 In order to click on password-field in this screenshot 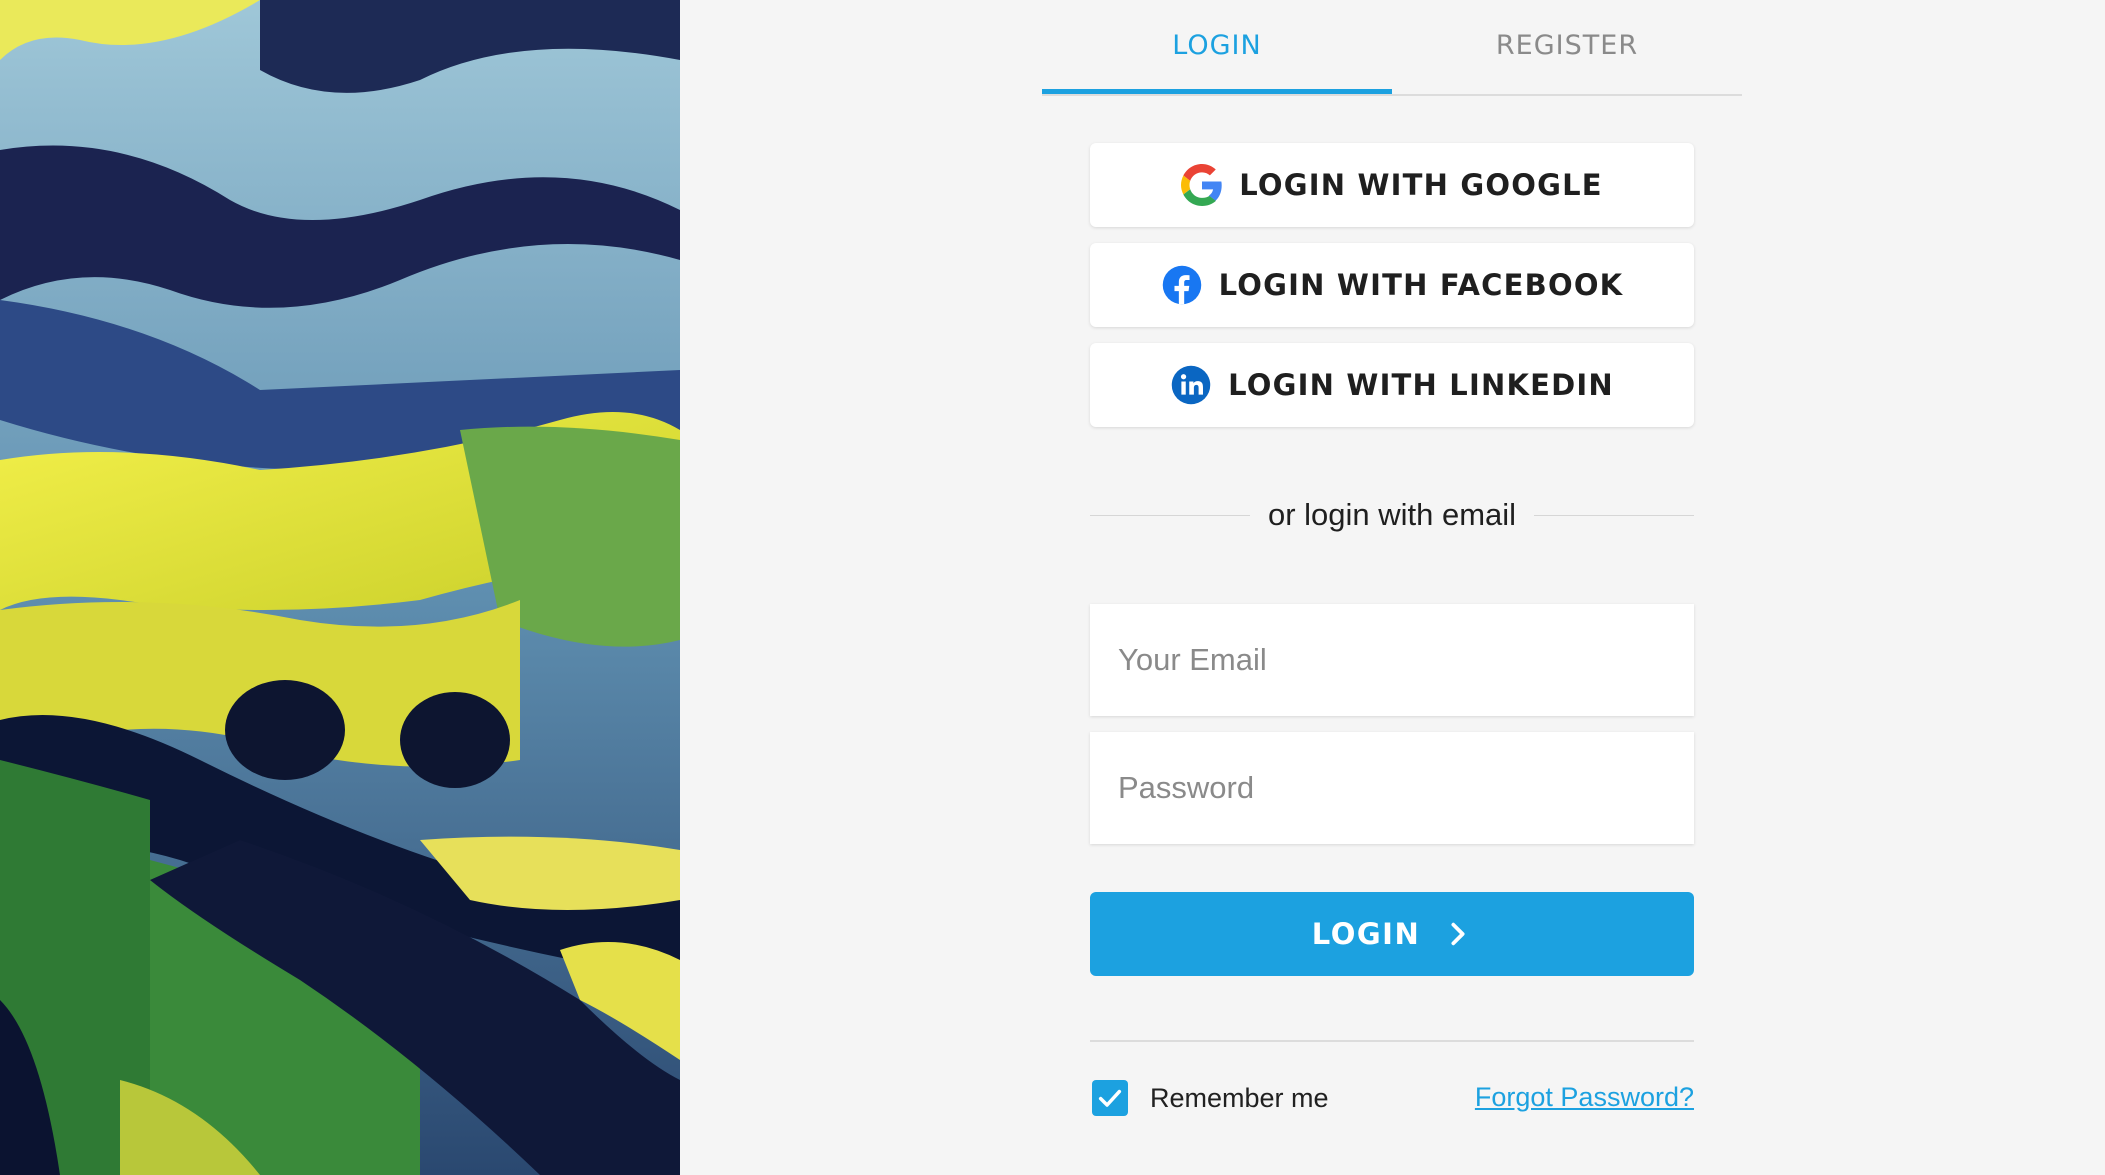, I will do `click(1392, 788)`.